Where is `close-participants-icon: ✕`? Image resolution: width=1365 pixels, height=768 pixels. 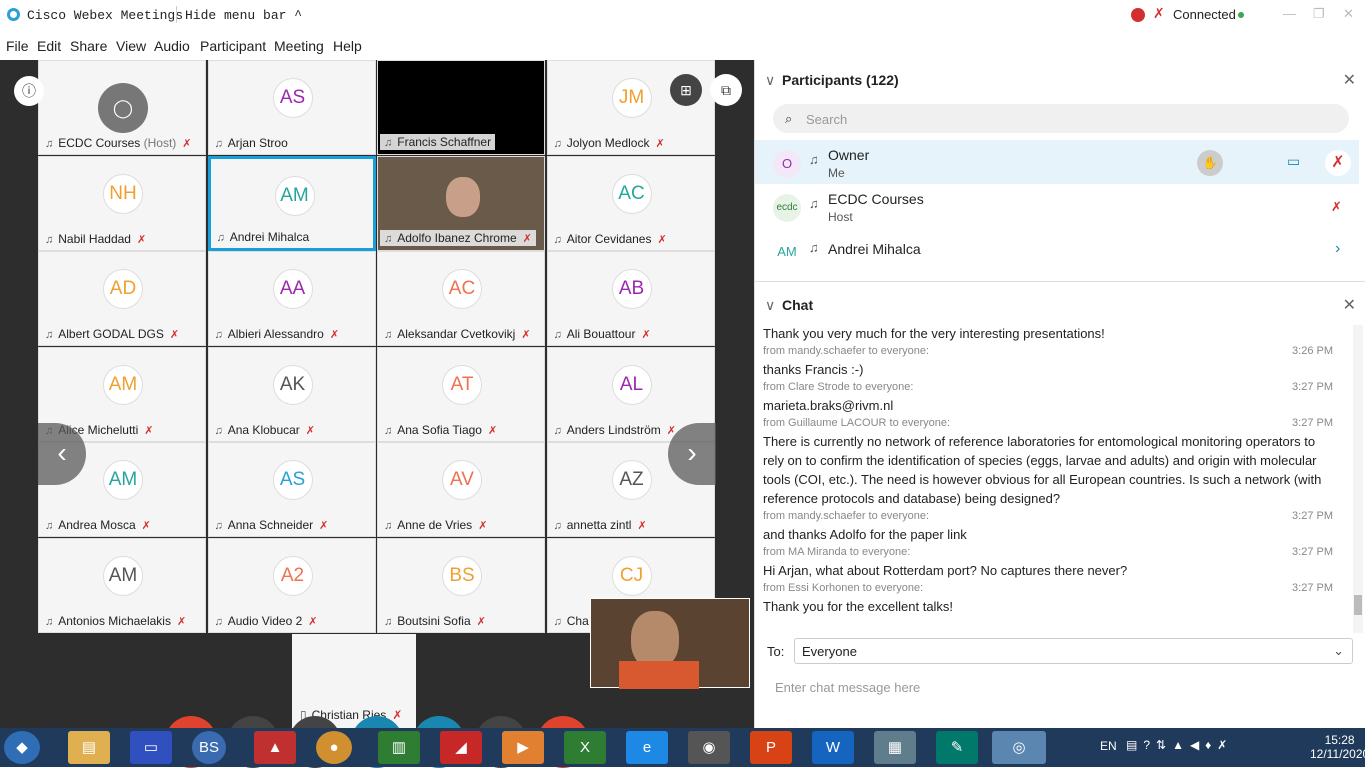 close-participants-icon: ✕ is located at coordinates (1349, 80).